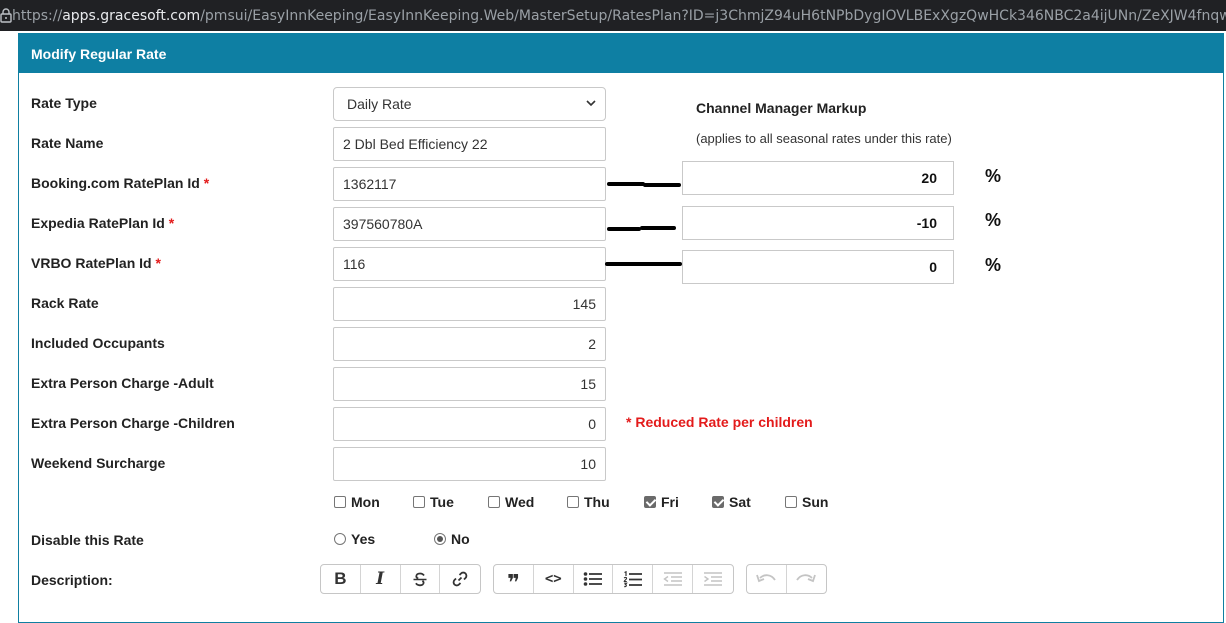 The height and width of the screenshot is (623, 1226). Describe the element at coordinates (469, 224) in the screenshot. I see `expedia-rateplan-input: 397560780A` at that location.